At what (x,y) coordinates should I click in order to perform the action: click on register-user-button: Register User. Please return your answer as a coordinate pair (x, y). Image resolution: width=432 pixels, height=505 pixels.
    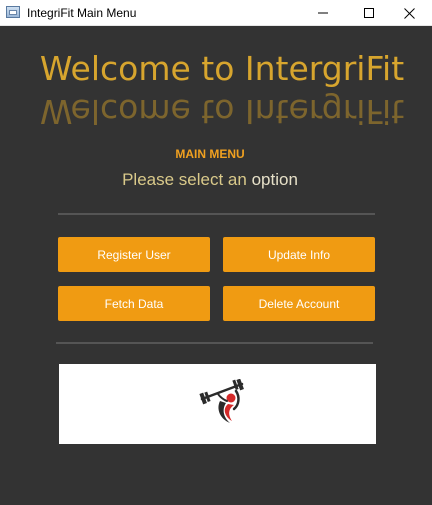
    Looking at the image, I should click on (134, 254).